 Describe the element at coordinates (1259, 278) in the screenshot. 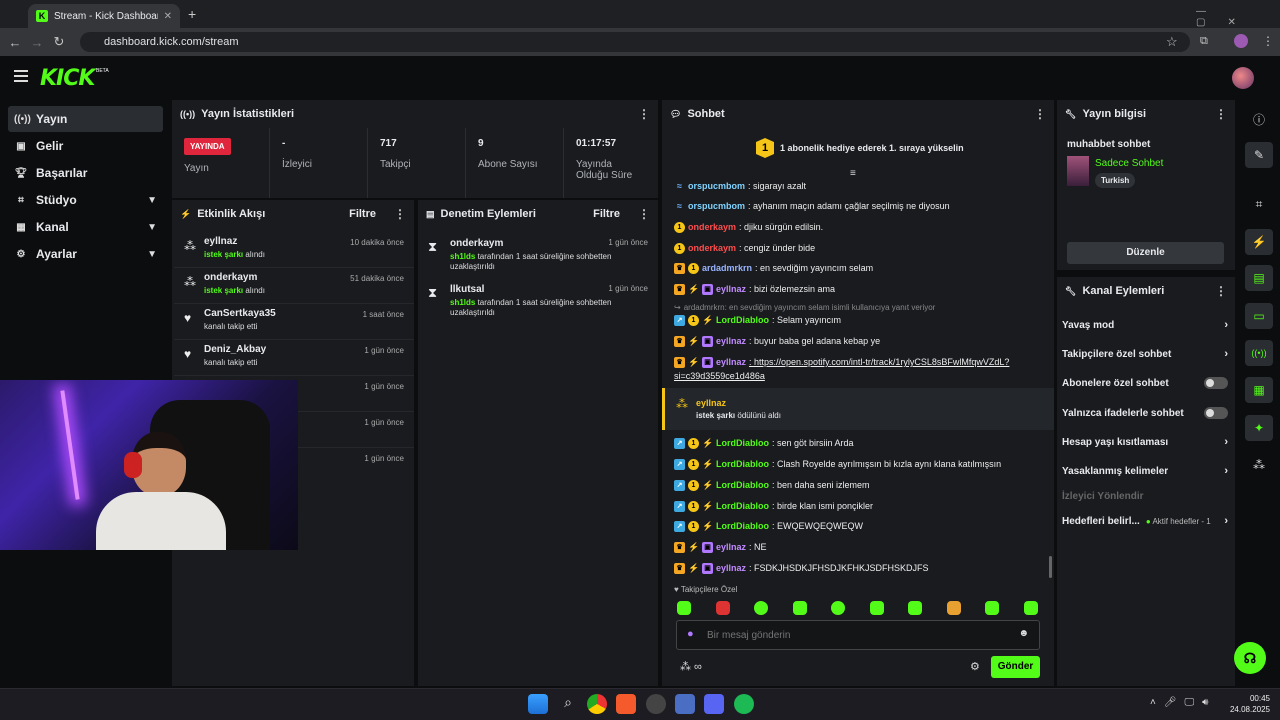

I see `document-icon: ▤` at that location.